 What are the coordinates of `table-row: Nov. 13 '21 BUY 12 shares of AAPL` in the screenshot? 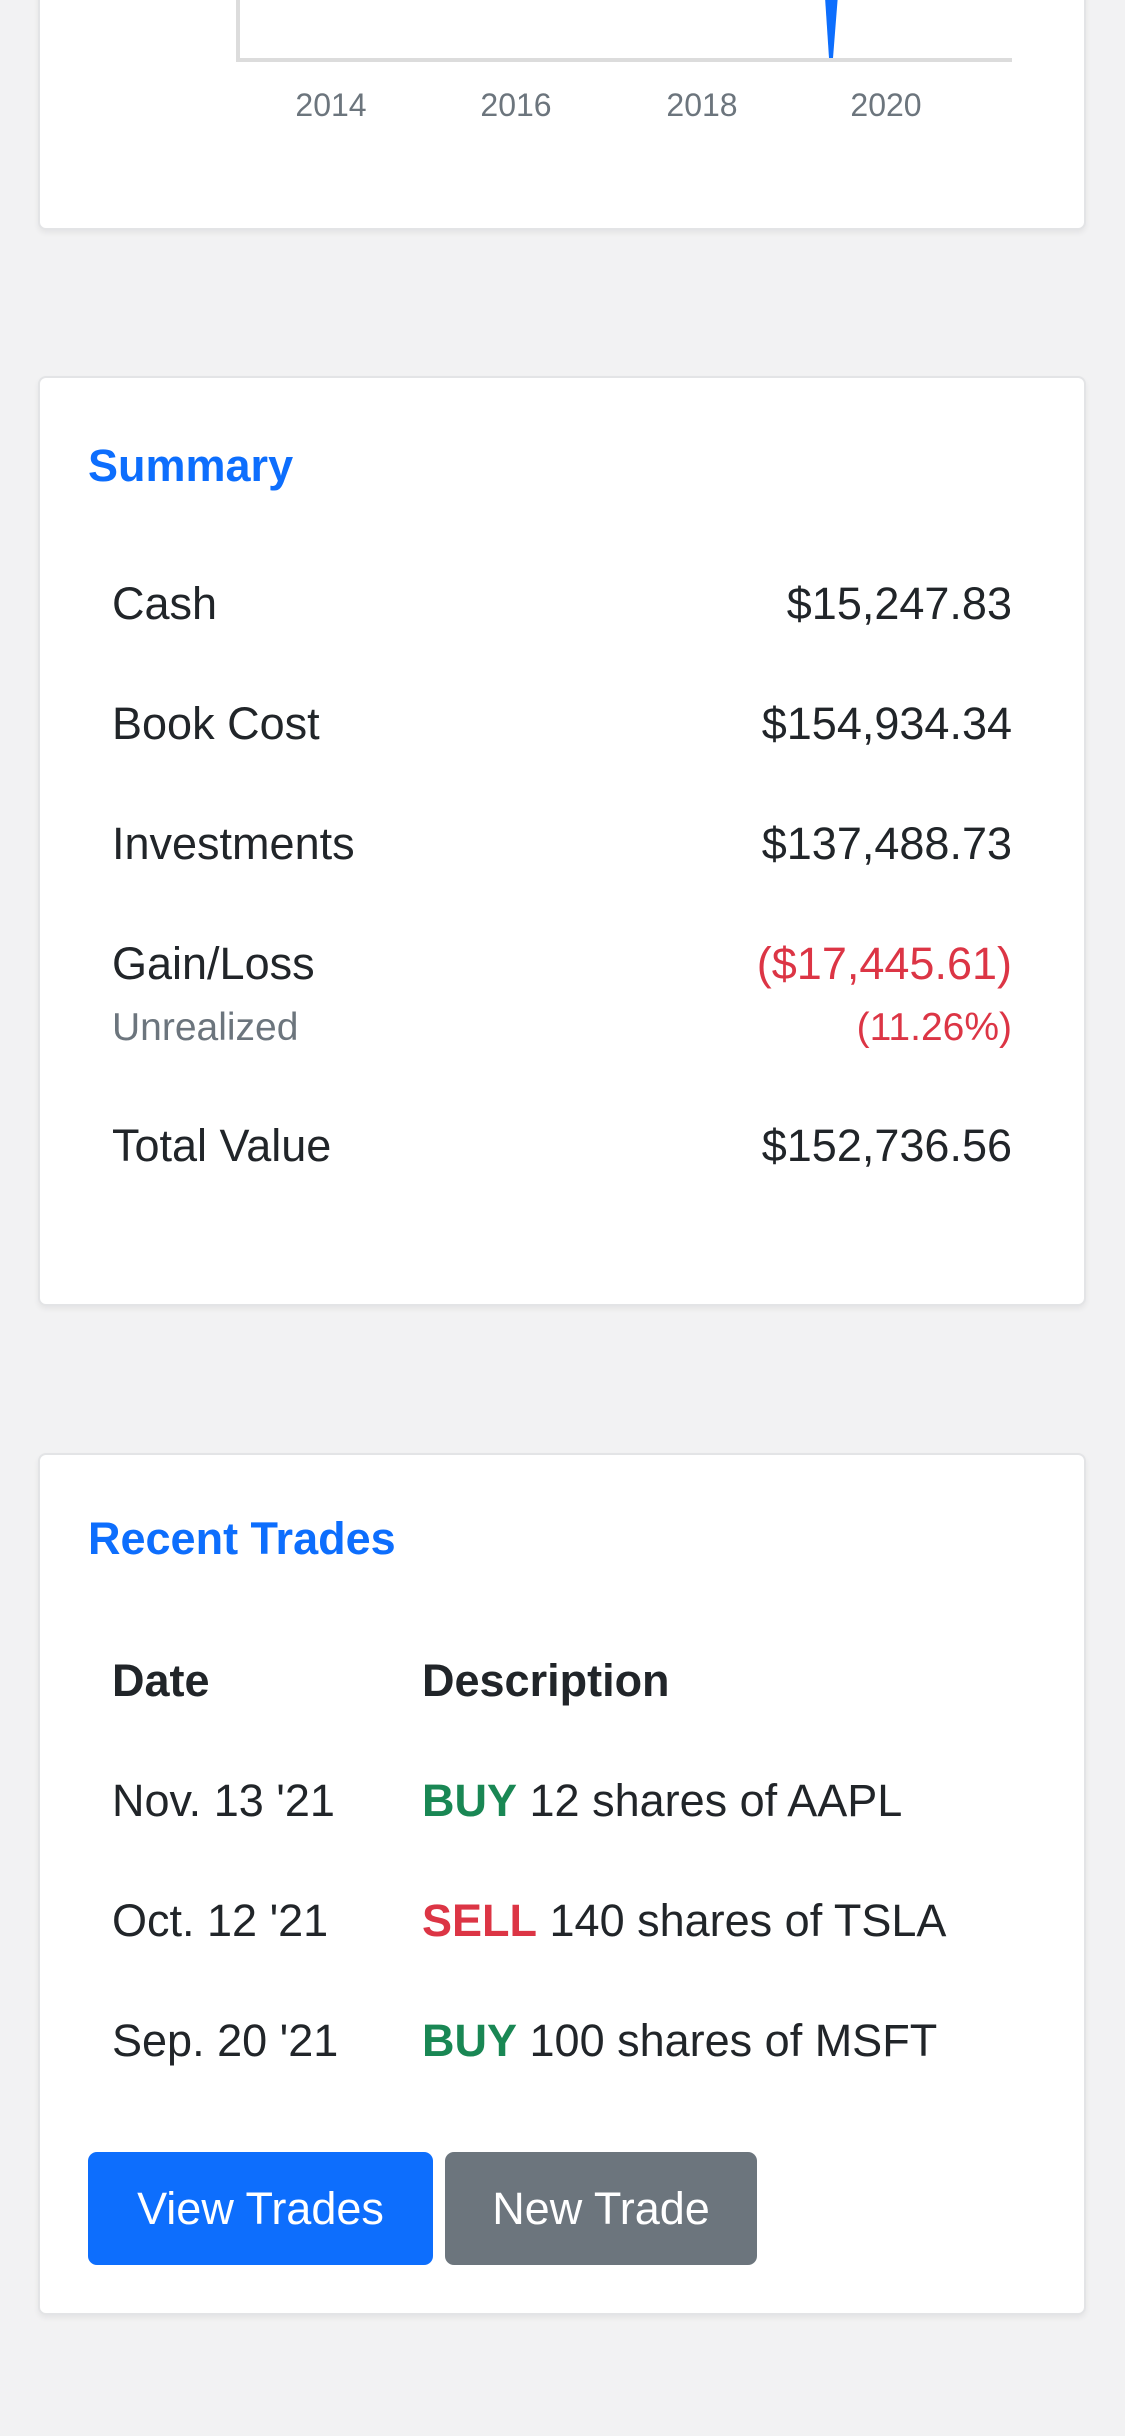 It's located at (578, 1805).